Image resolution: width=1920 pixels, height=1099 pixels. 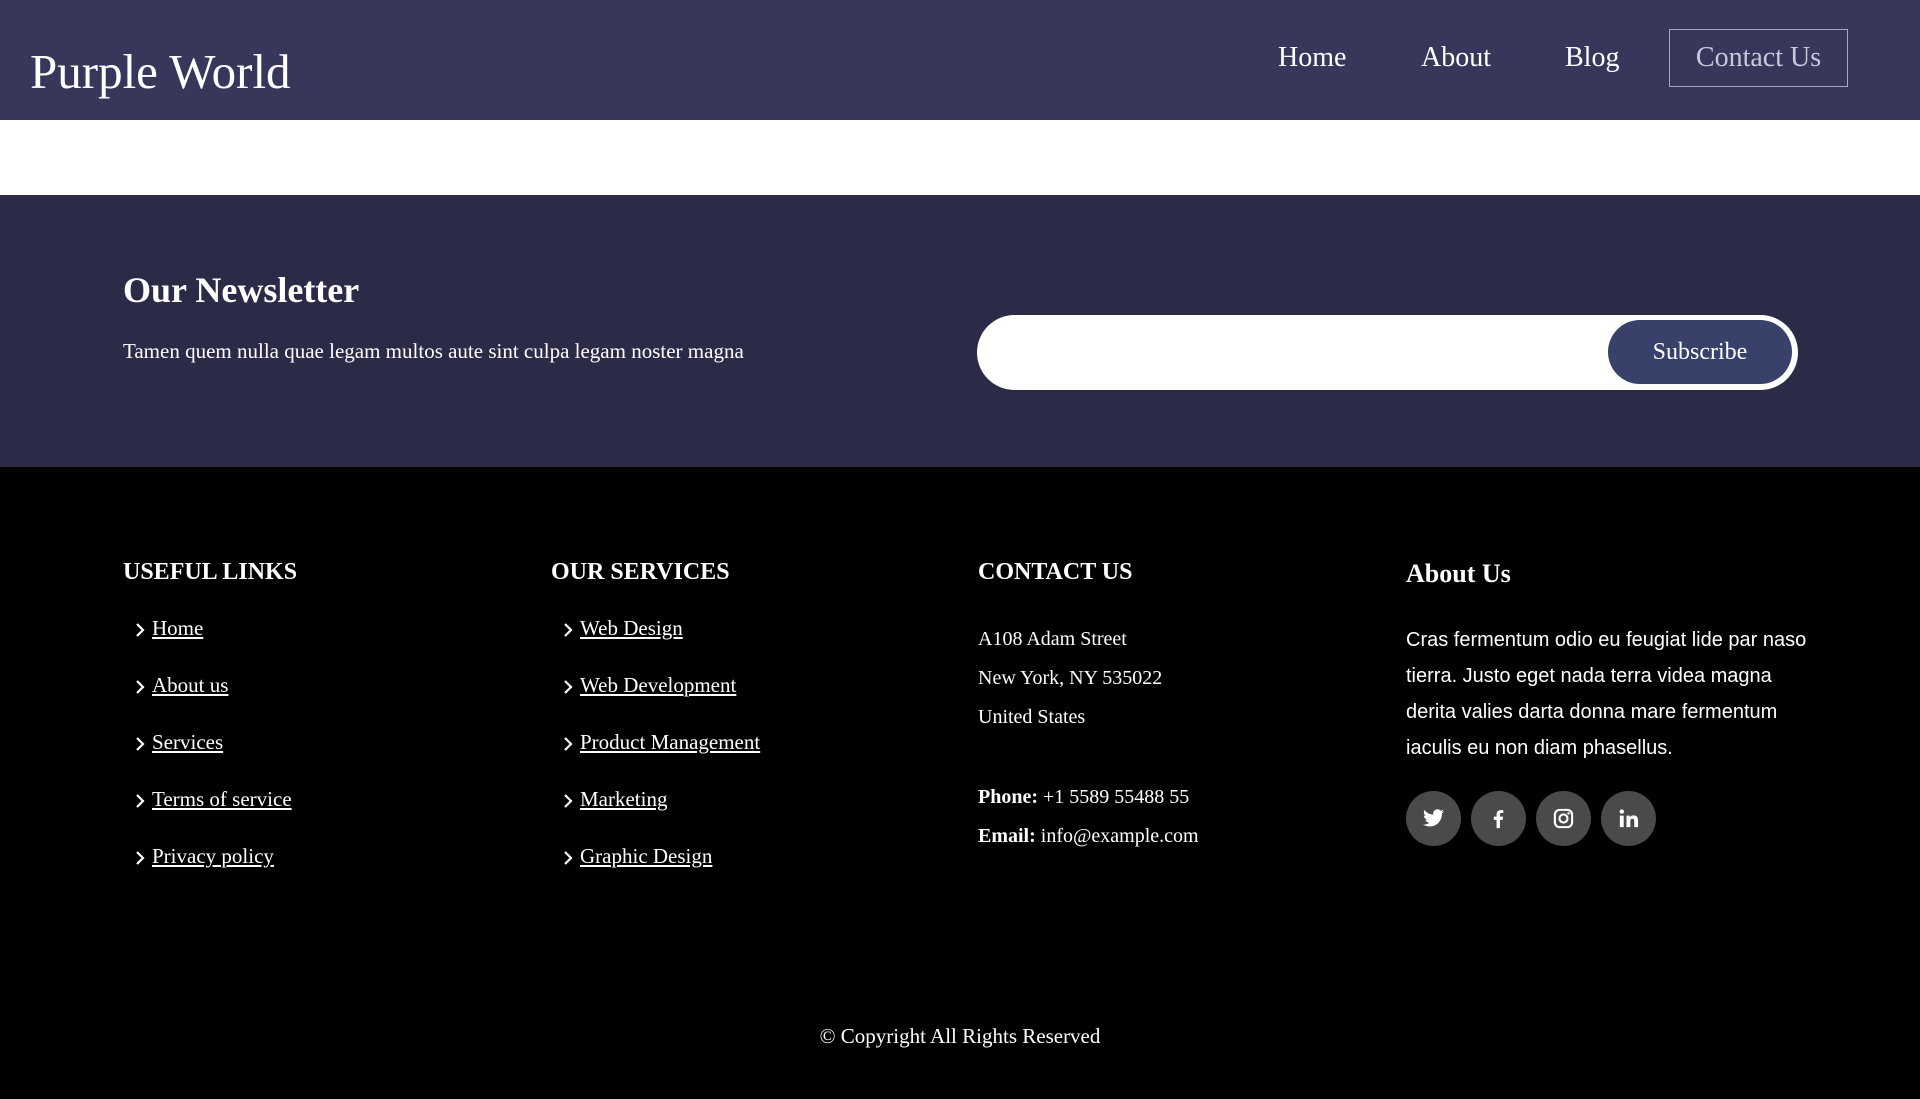 I want to click on address-line: New York, NY 535022, so click(x=1070, y=678).